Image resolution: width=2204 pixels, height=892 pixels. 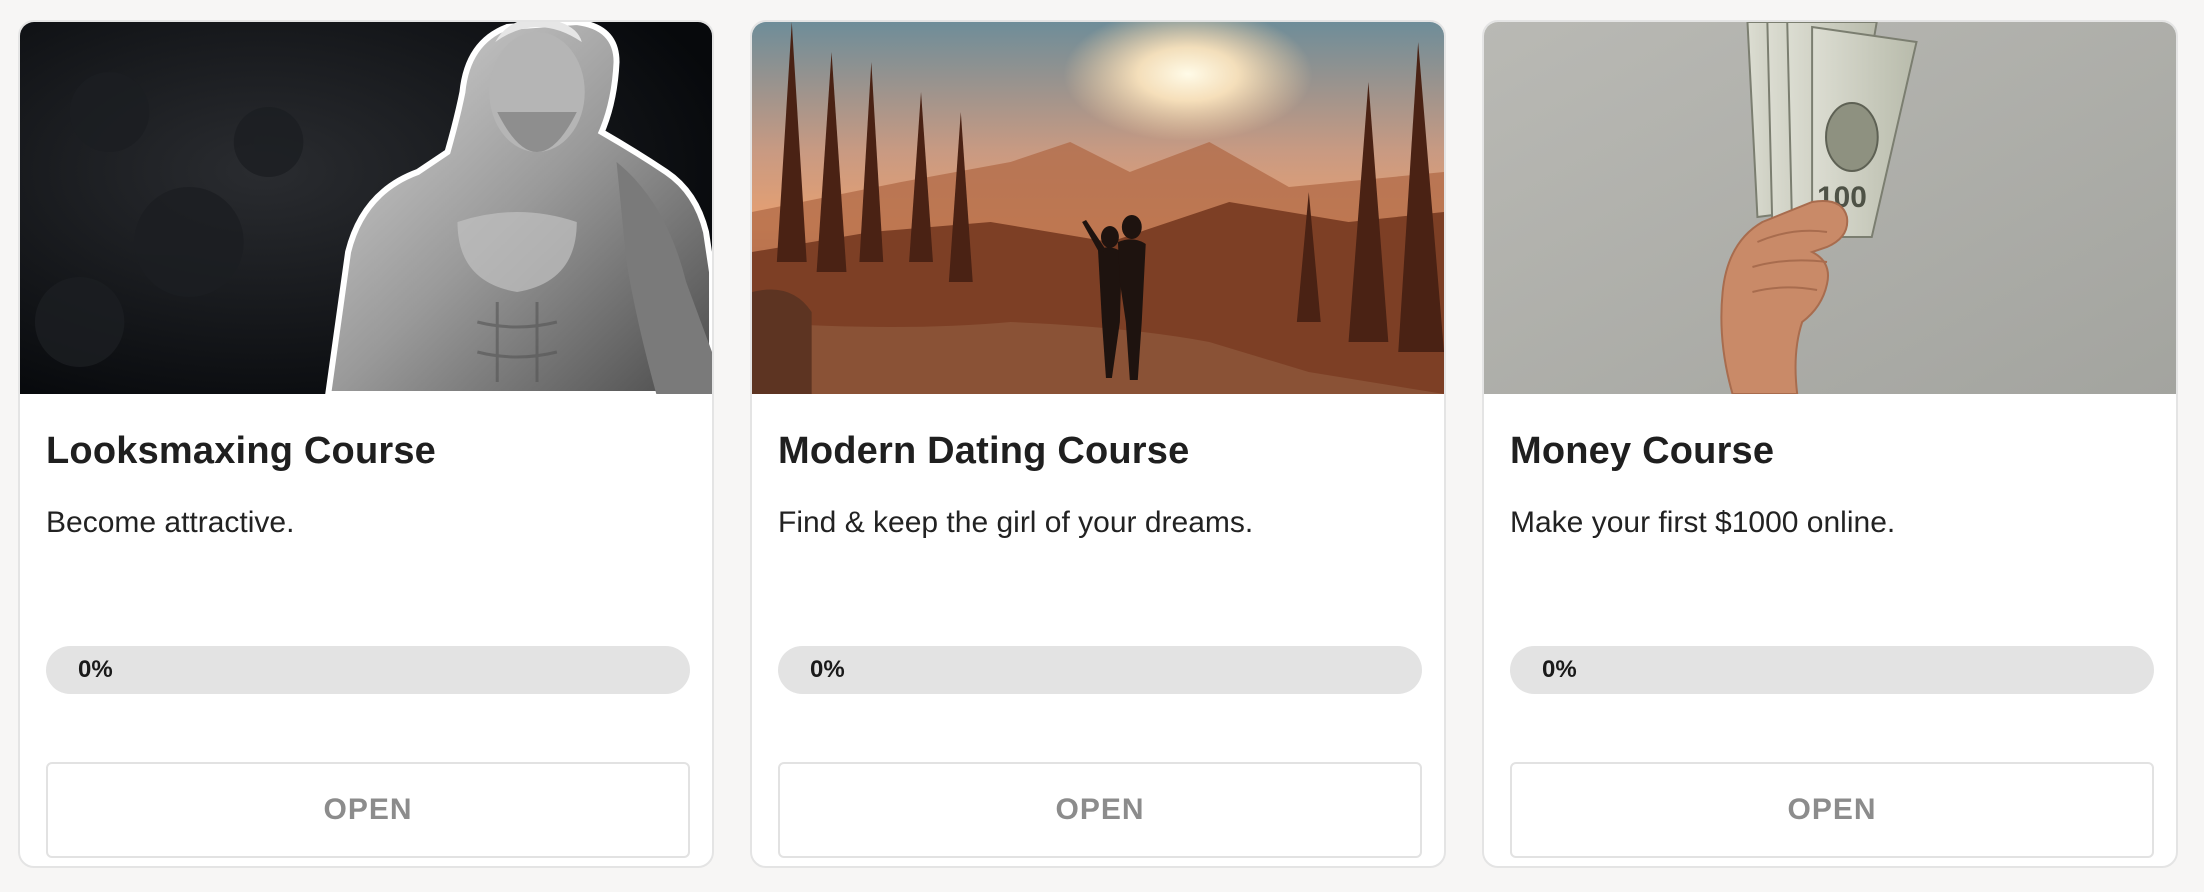 I want to click on course-title: Looksmaxing Course, so click(x=241, y=451).